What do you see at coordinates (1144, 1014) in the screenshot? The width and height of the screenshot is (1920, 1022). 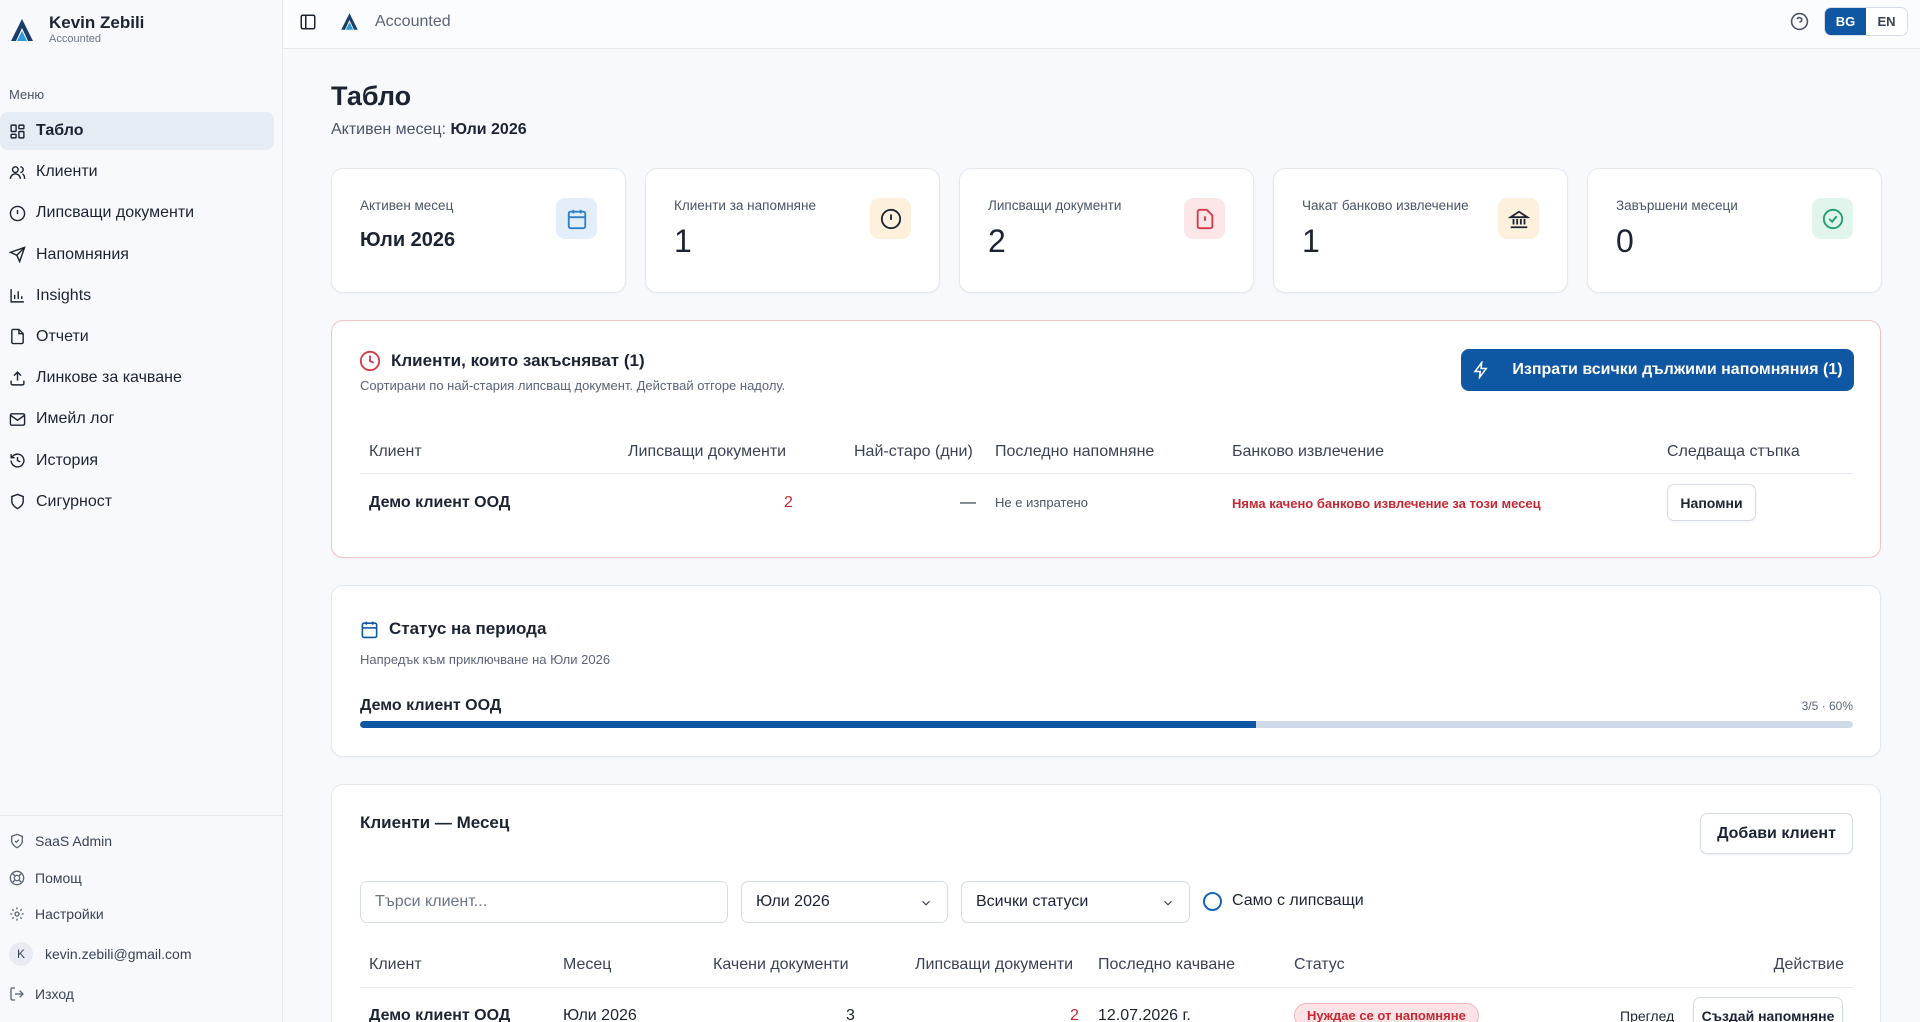 I see `cell-last-upload: 12.07.2026 г.` at bounding box center [1144, 1014].